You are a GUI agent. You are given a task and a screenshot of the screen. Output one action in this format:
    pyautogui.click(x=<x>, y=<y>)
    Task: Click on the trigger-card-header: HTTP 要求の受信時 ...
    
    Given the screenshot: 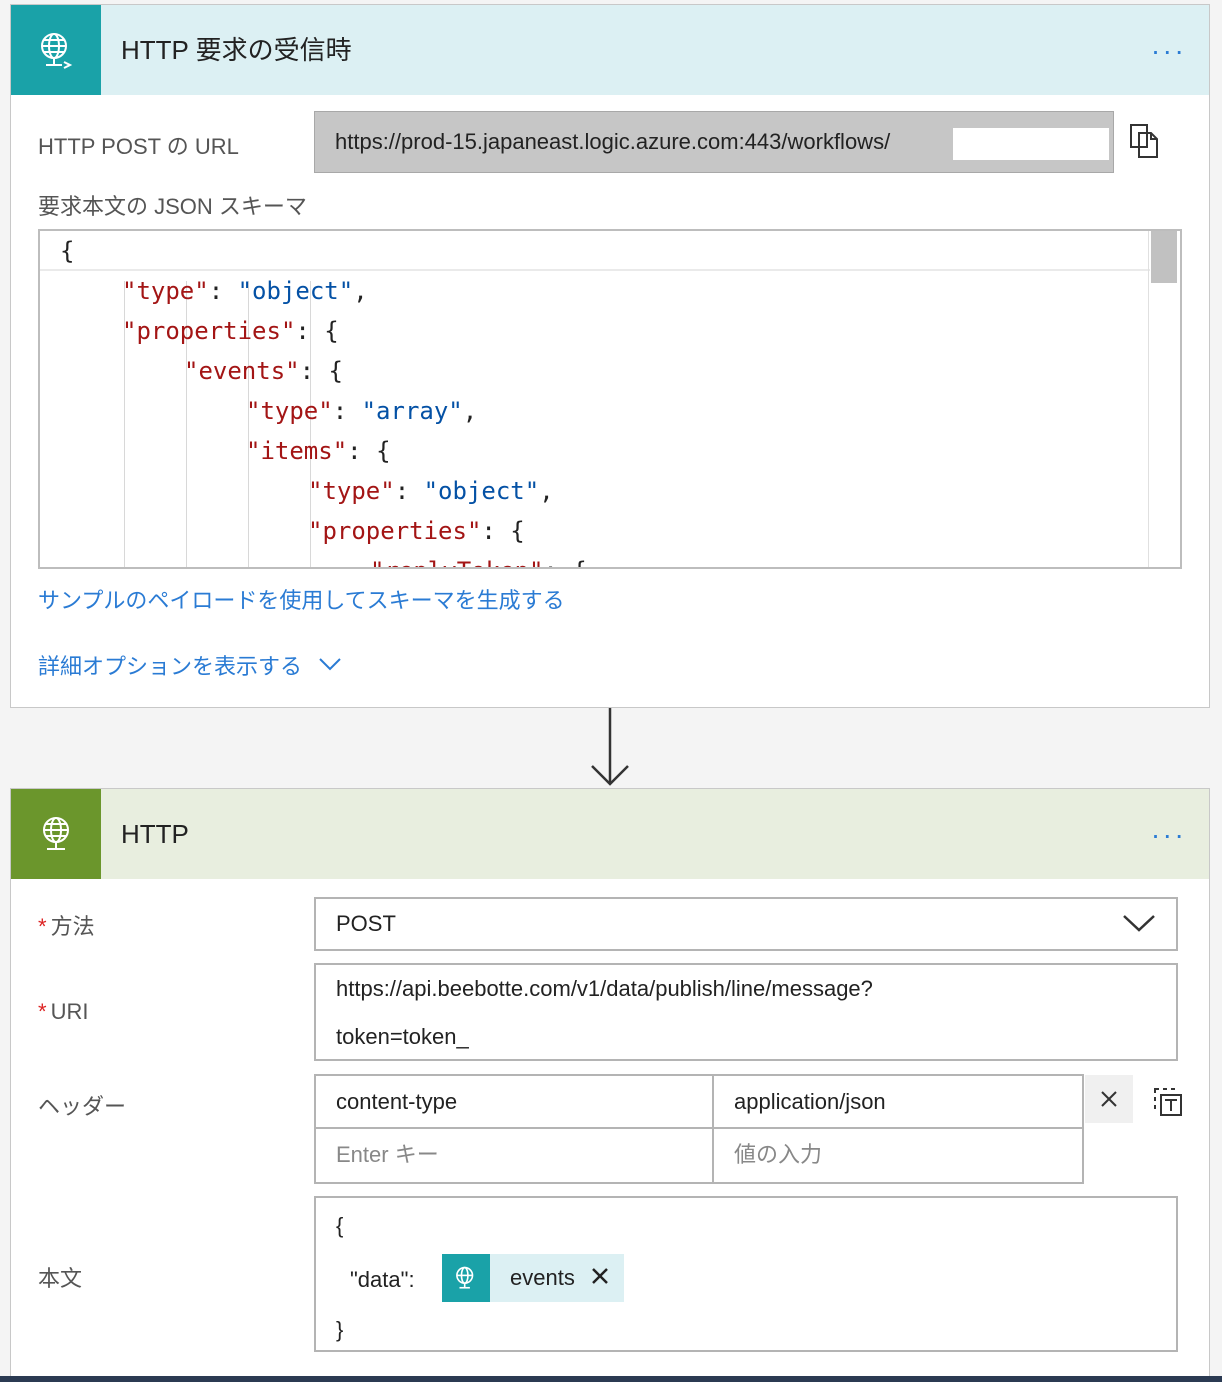 What is the action you would take?
    pyautogui.click(x=610, y=50)
    